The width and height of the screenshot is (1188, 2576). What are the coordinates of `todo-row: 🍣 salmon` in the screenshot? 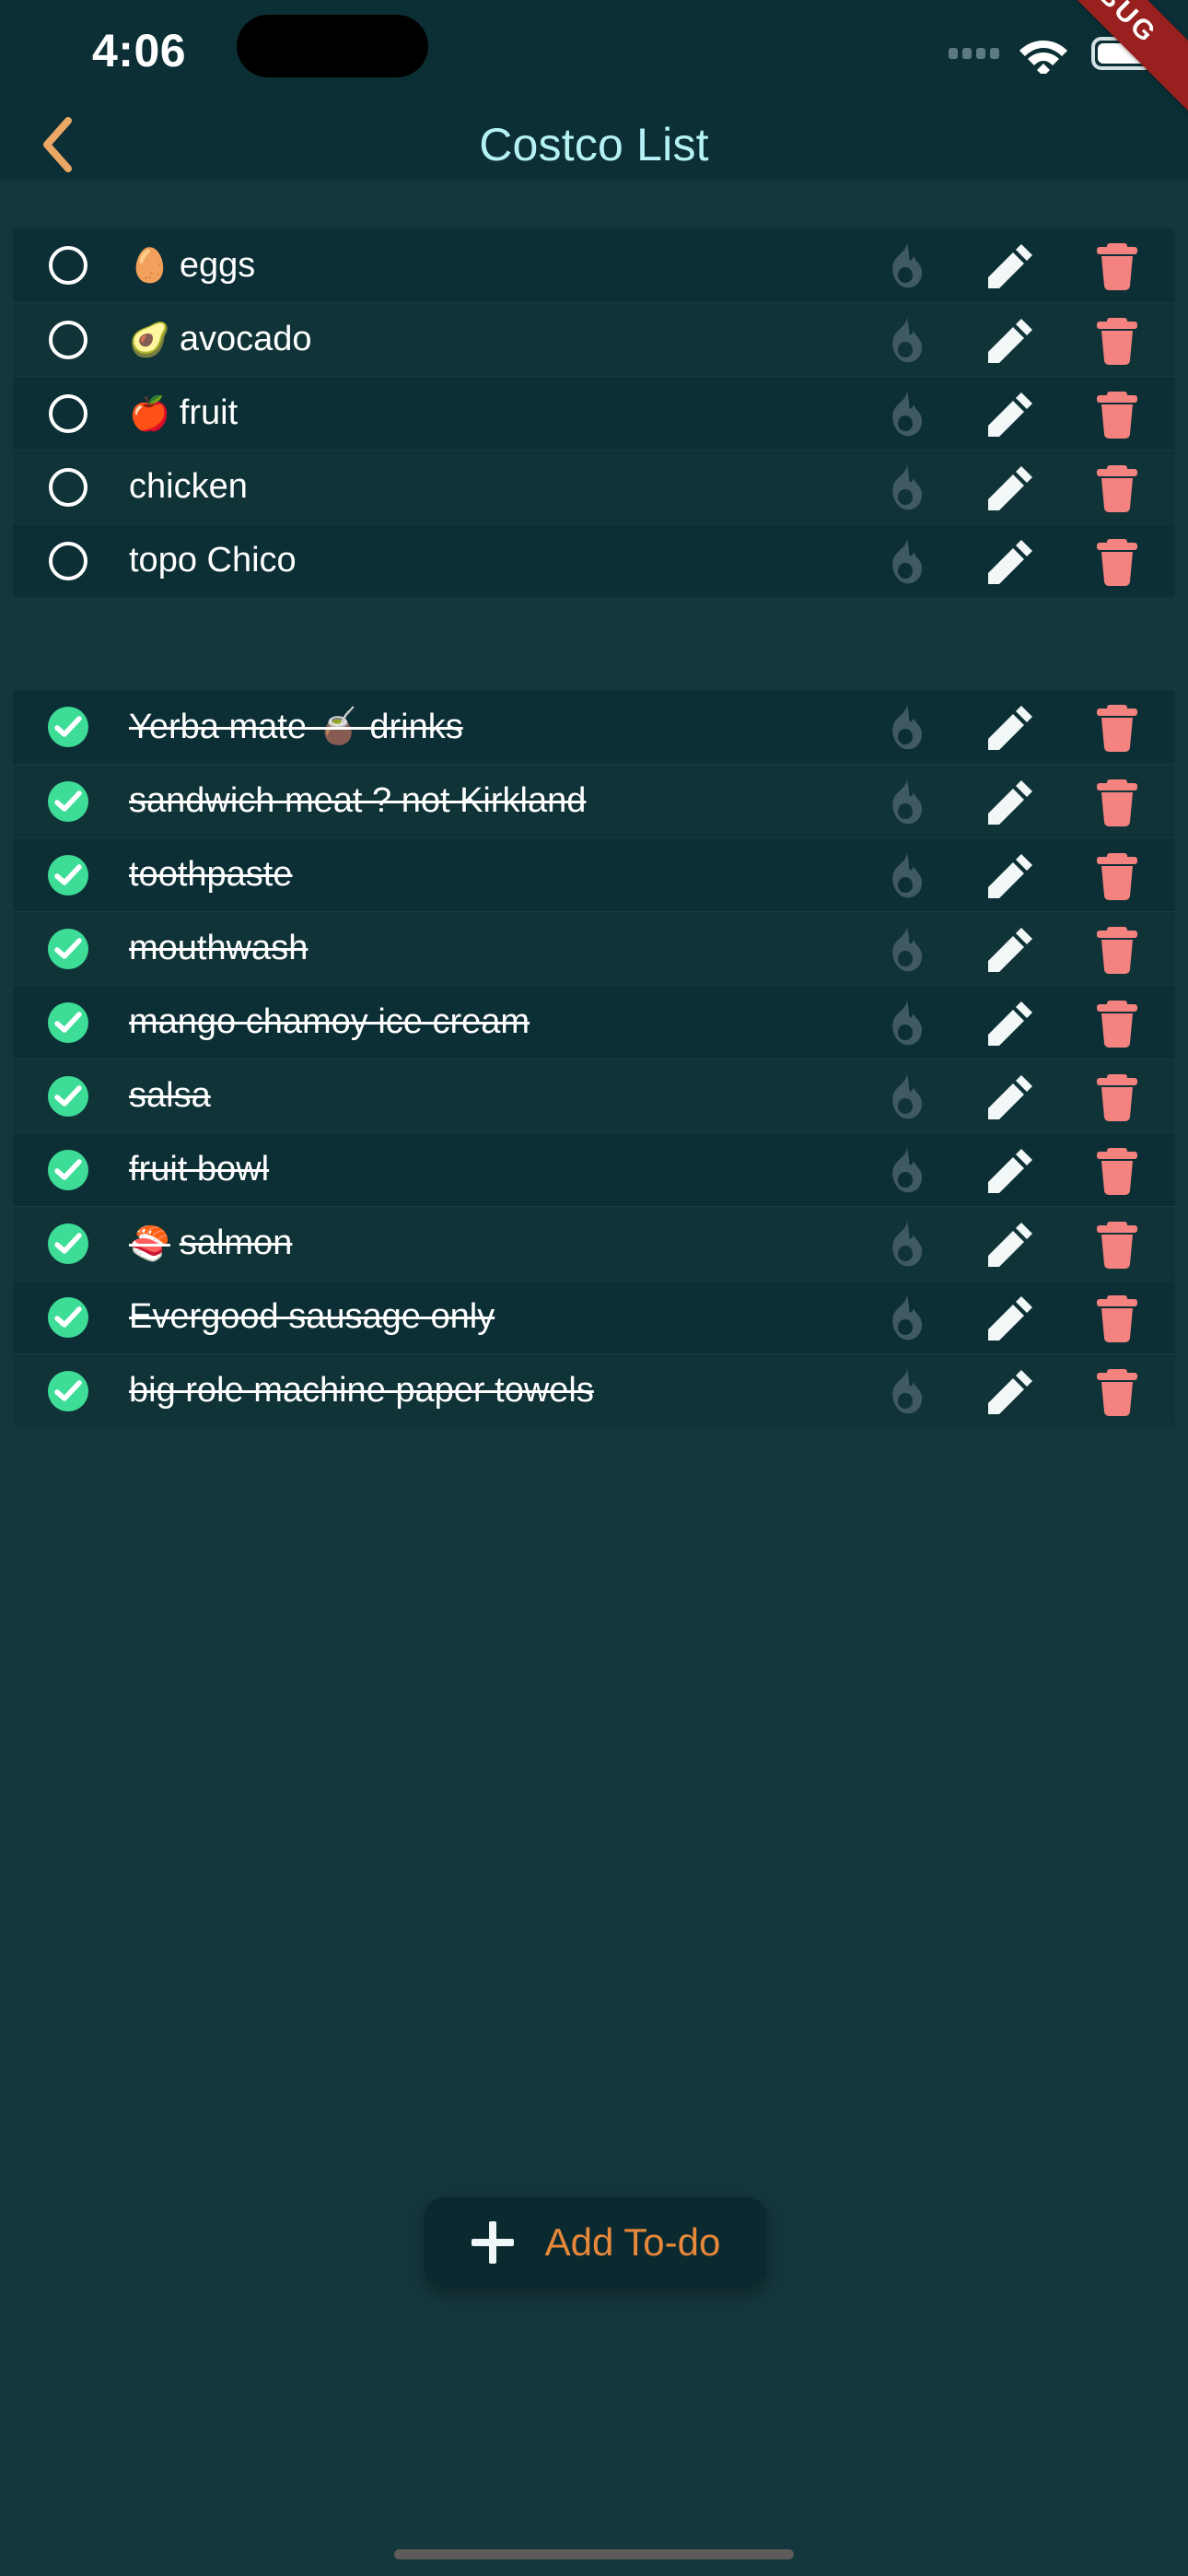 It's located at (594, 1243).